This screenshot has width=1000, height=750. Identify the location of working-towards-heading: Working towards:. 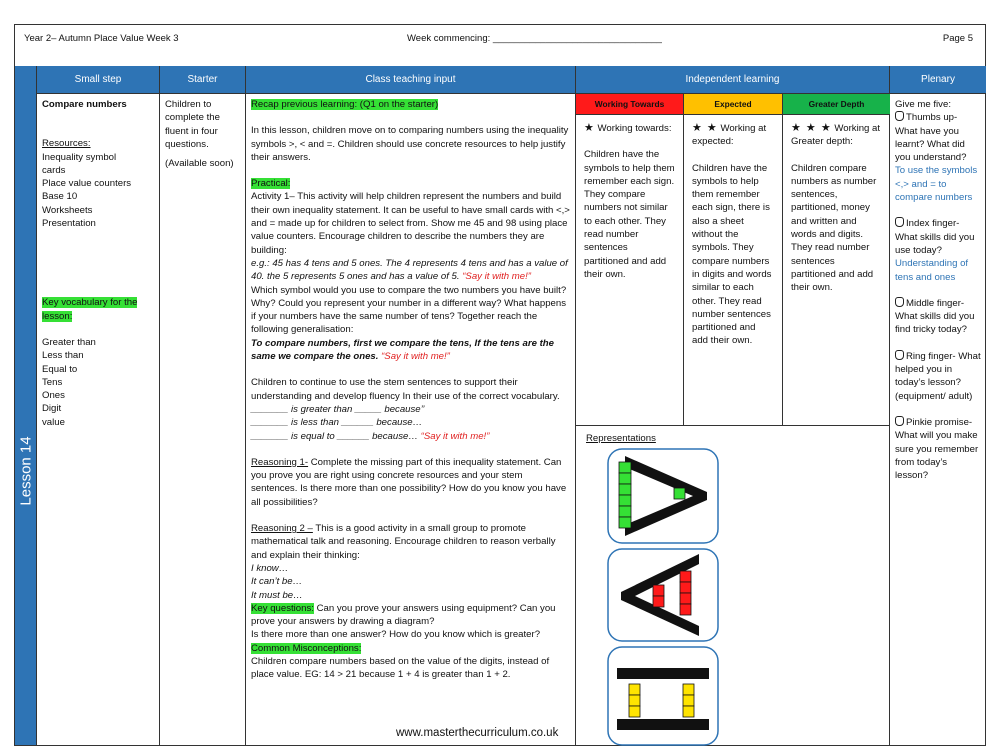
(634, 128).